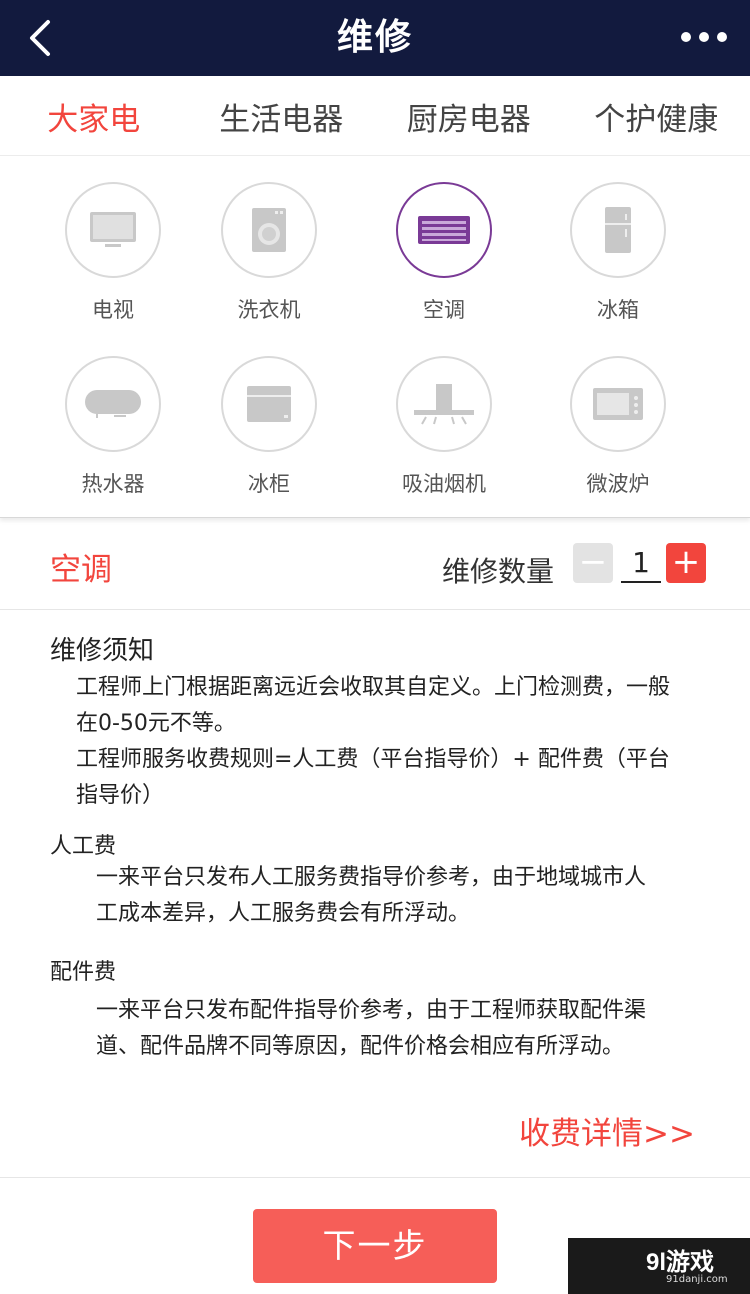  I want to click on category-washing-machine: 洗衣机, so click(269, 262).